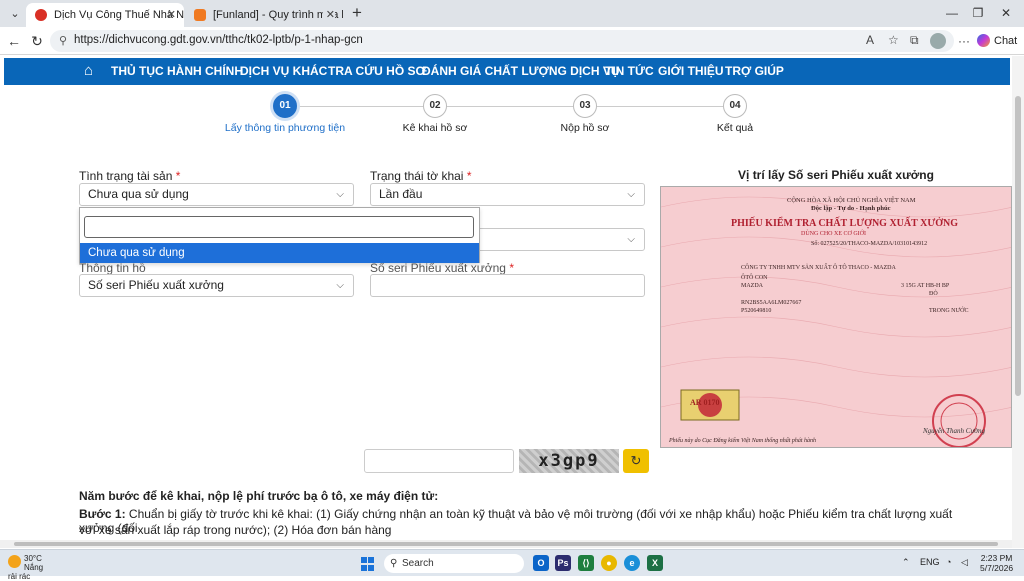 The height and width of the screenshot is (581, 1024). I want to click on horizontal-scrollbar, so click(506, 544).